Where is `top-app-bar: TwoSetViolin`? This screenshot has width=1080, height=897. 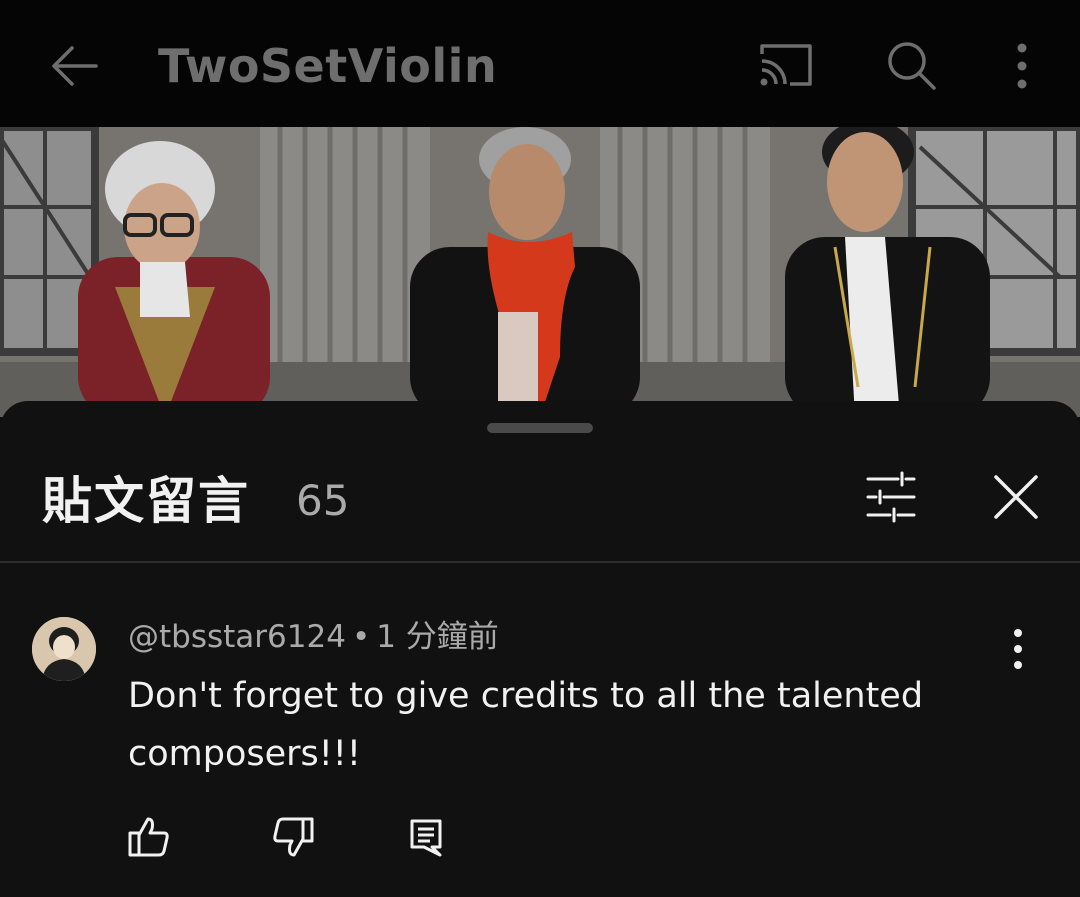 top-app-bar: TwoSetViolin is located at coordinates (540, 63).